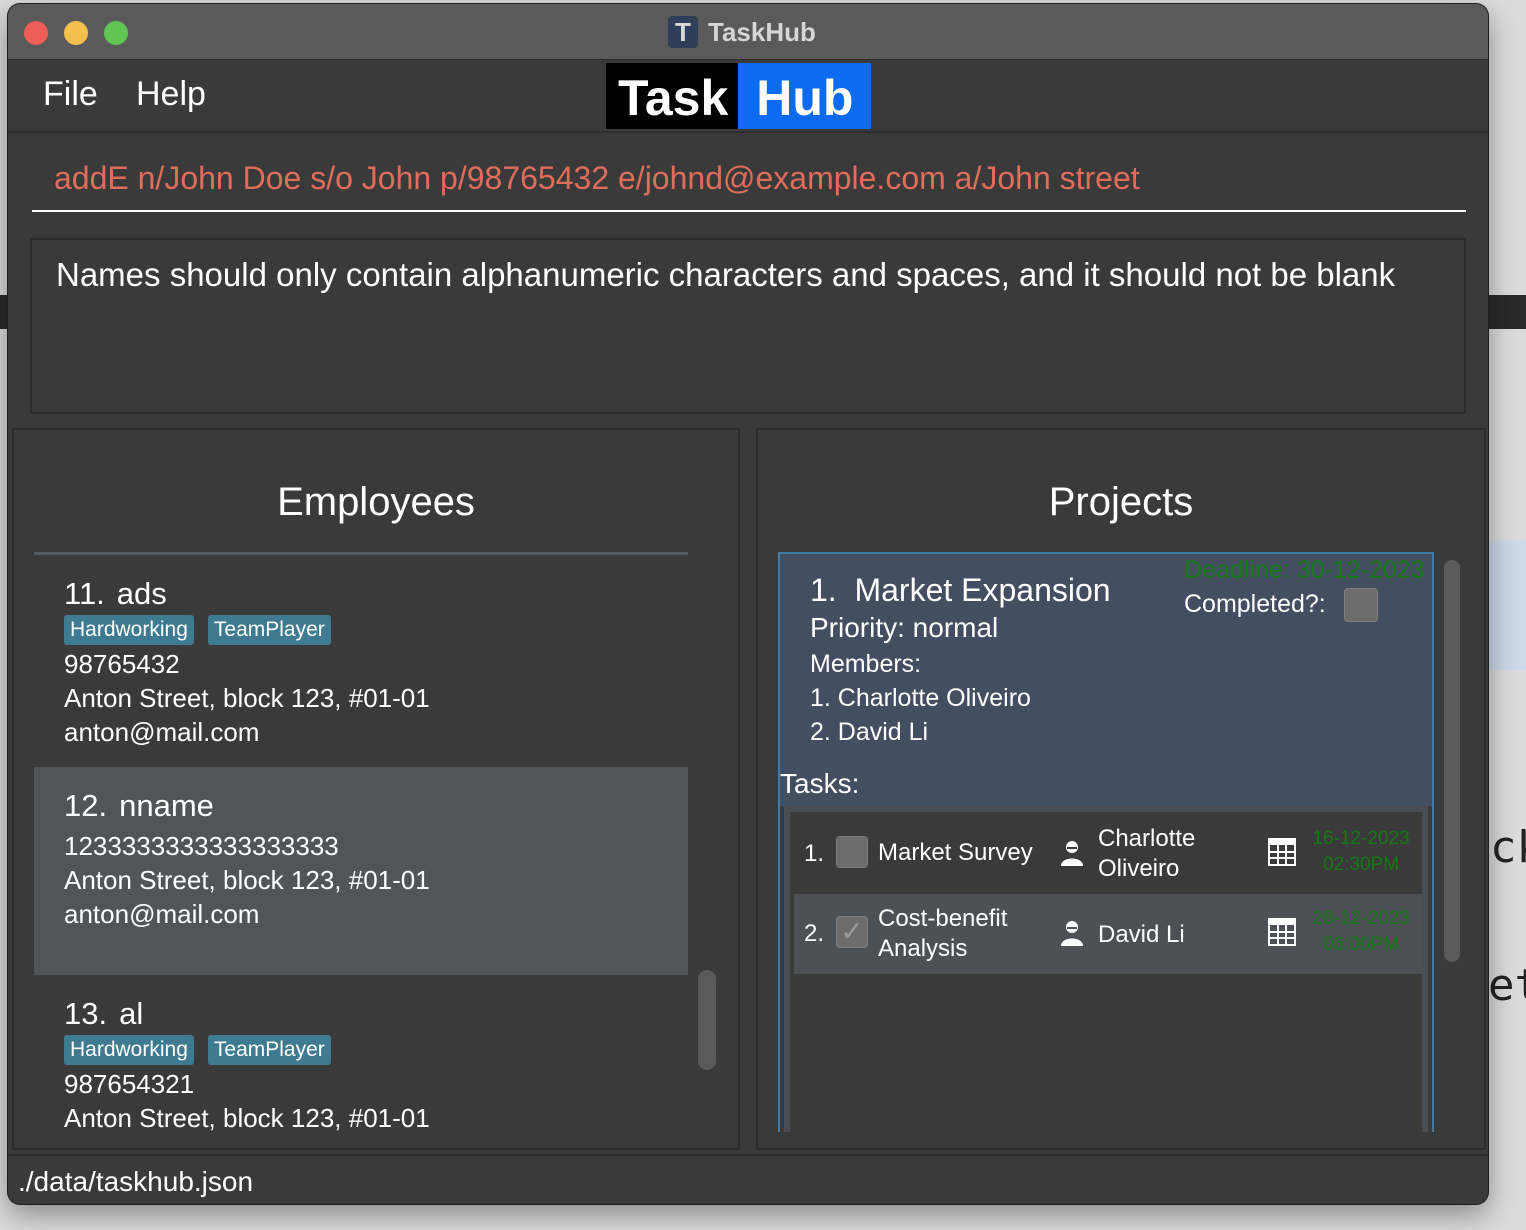  I want to click on task-assignee-line: Charlotte, so click(1147, 838).